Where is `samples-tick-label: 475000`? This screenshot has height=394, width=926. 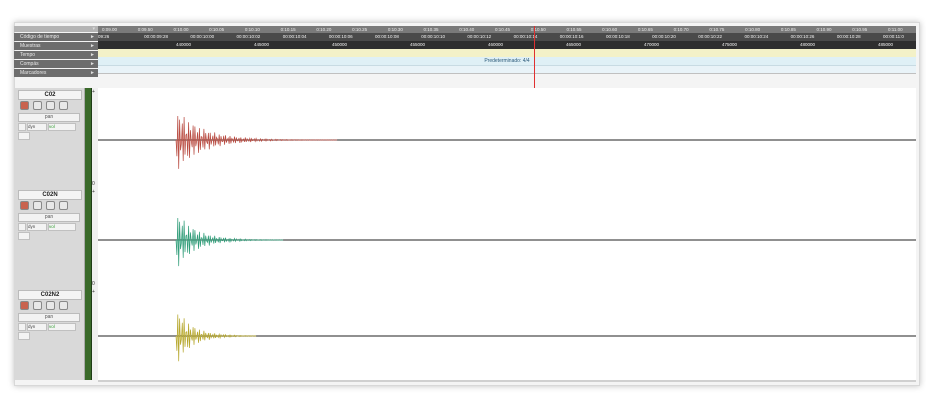 samples-tick-label: 475000 is located at coordinates (730, 44).